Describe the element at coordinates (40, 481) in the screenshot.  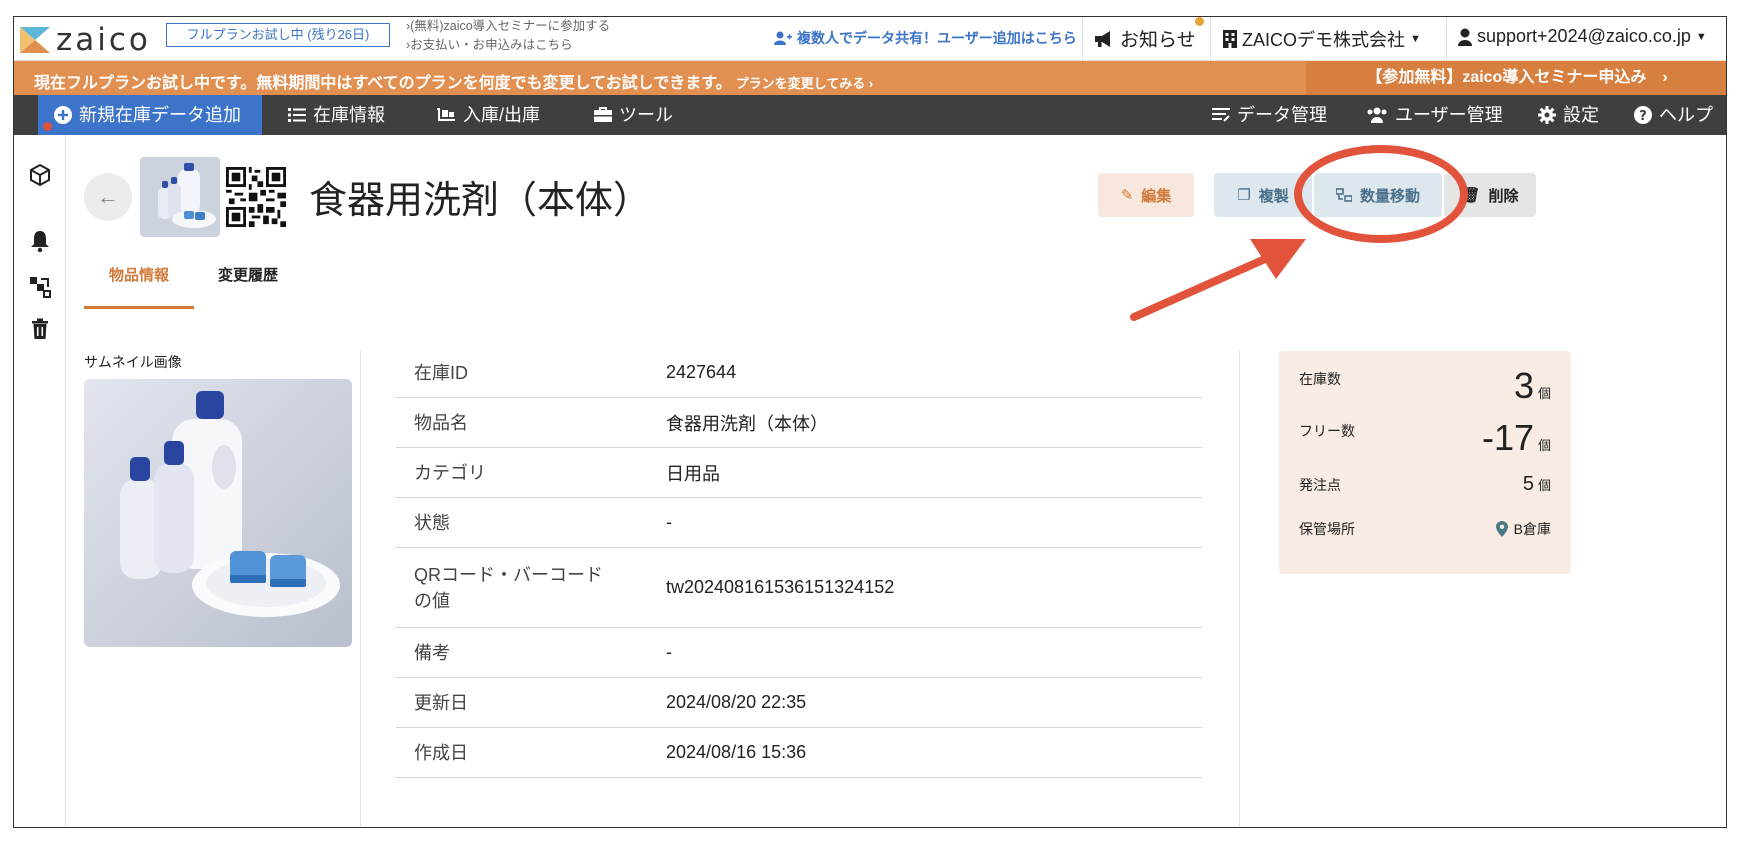
I see `left-rail` at that location.